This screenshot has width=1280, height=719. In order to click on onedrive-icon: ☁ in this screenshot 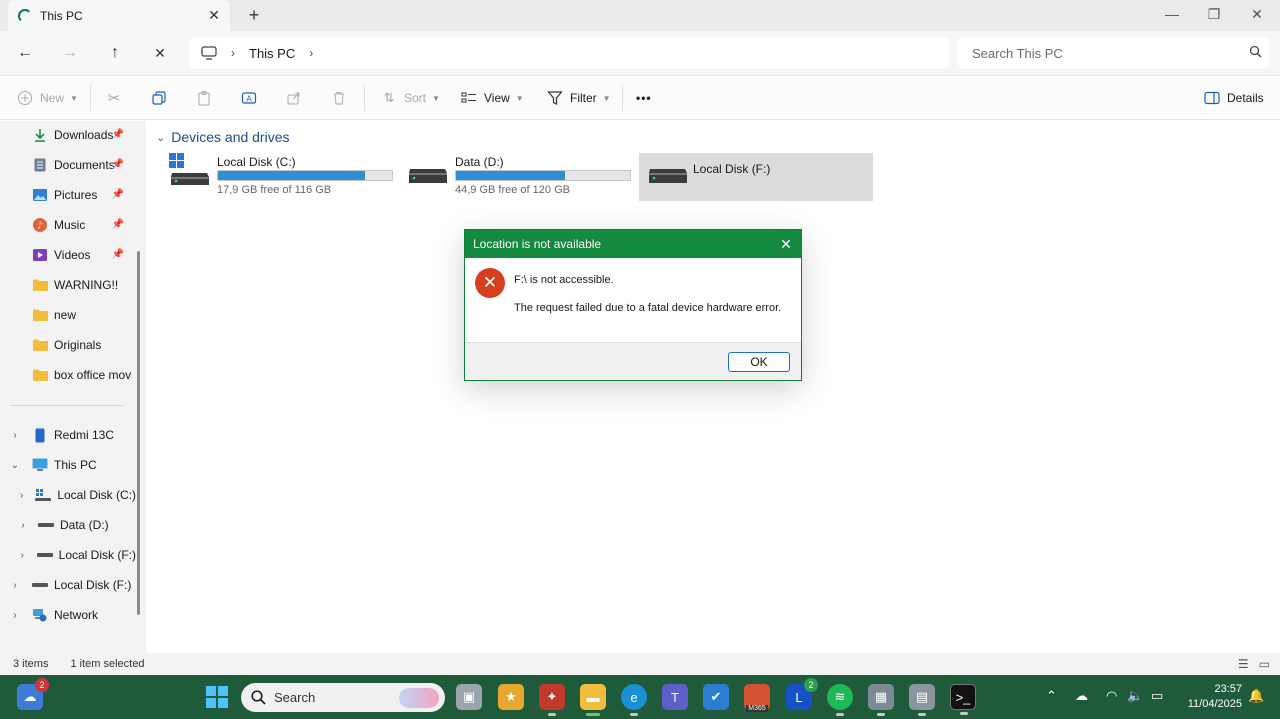, I will do `click(1081, 696)`.